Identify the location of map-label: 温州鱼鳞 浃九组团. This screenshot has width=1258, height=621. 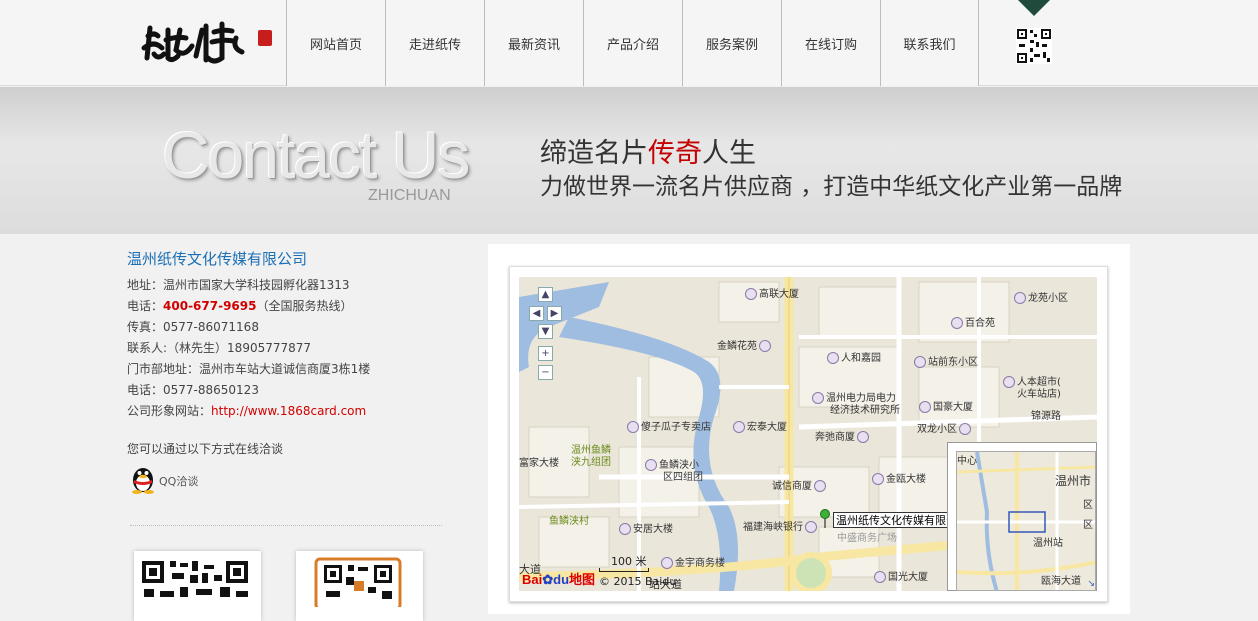
(591, 457).